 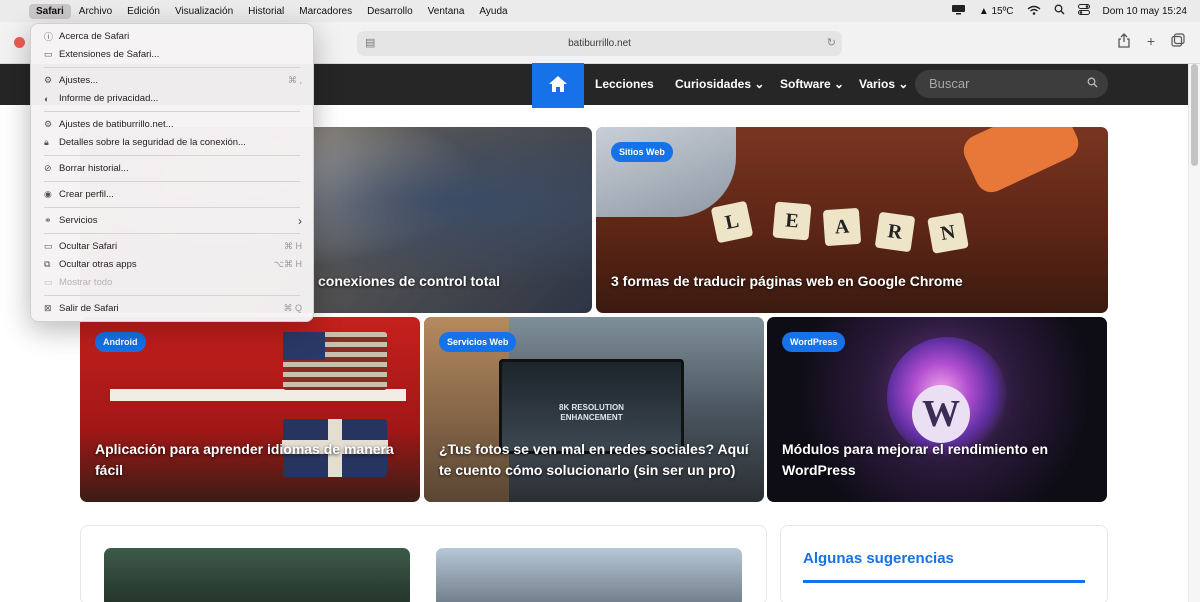 I want to click on category-badge: Android, so click(x=120, y=342).